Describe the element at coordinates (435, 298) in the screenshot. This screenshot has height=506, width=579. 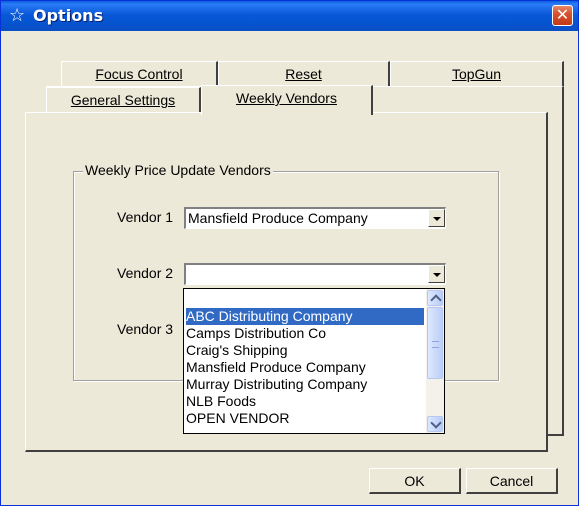
I see `scroll-up-icon` at that location.